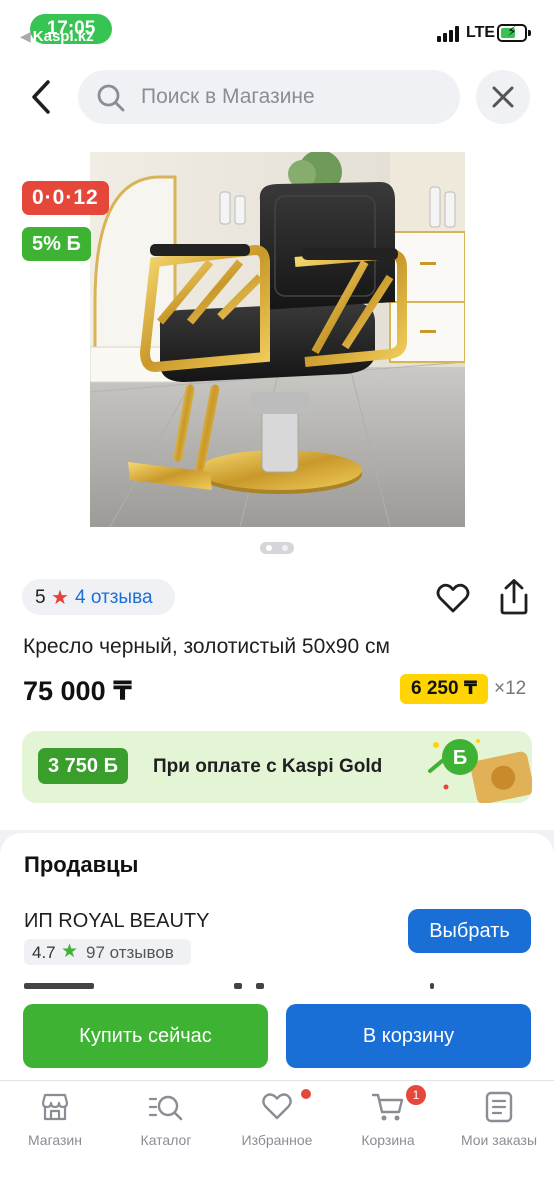 The image size is (554, 1200). I want to click on cellular-signal-icon, so click(449, 34).